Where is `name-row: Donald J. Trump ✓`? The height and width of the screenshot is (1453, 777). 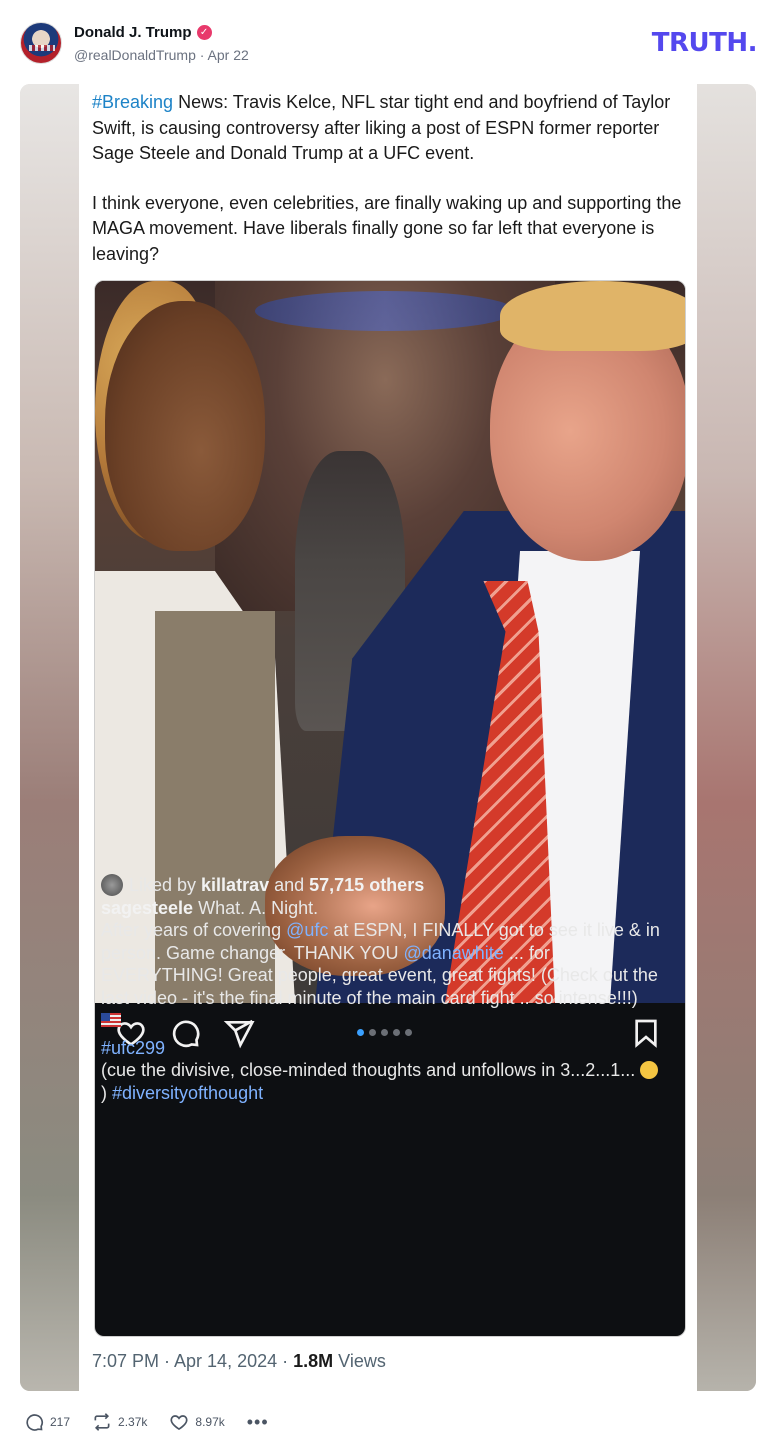 name-row: Donald J. Trump ✓ is located at coordinates (143, 32).